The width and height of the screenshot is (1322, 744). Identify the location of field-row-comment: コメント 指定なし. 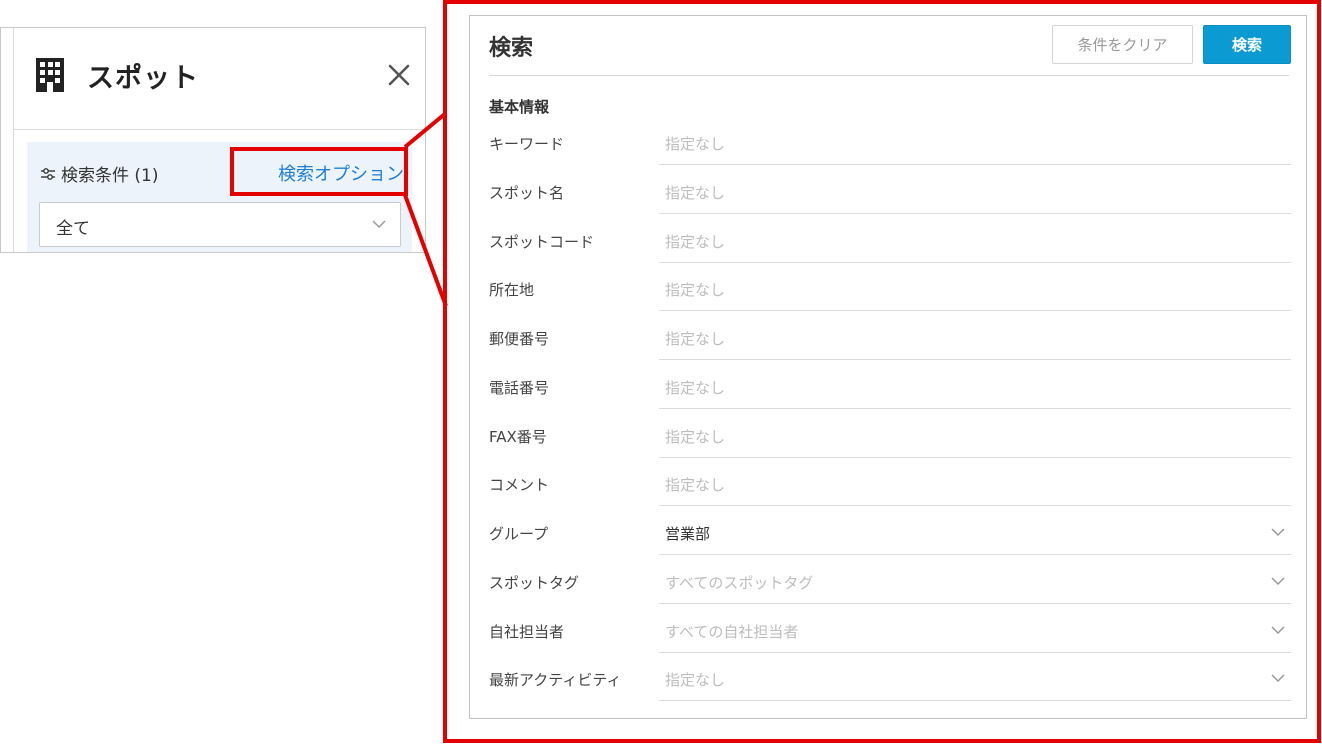
(890, 486).